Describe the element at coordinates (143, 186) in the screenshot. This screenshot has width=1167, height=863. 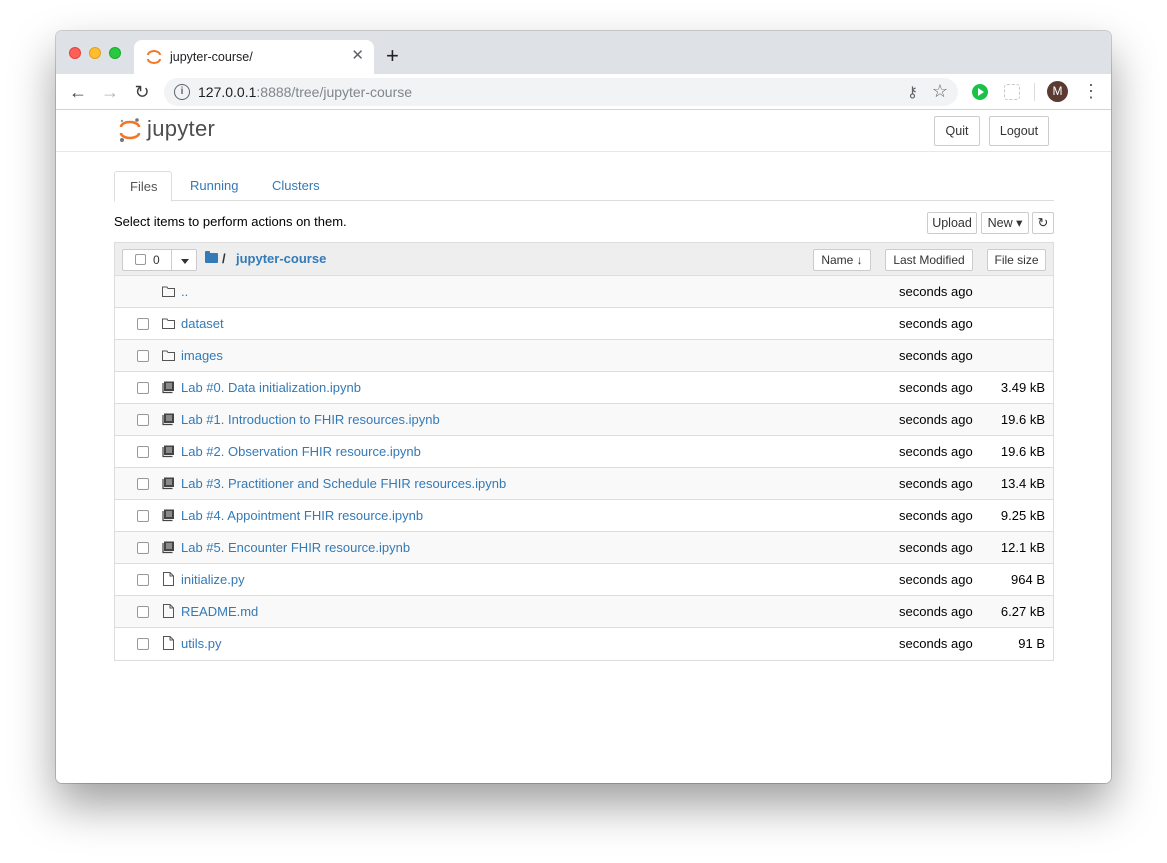
I see `tab-files: Files` at that location.